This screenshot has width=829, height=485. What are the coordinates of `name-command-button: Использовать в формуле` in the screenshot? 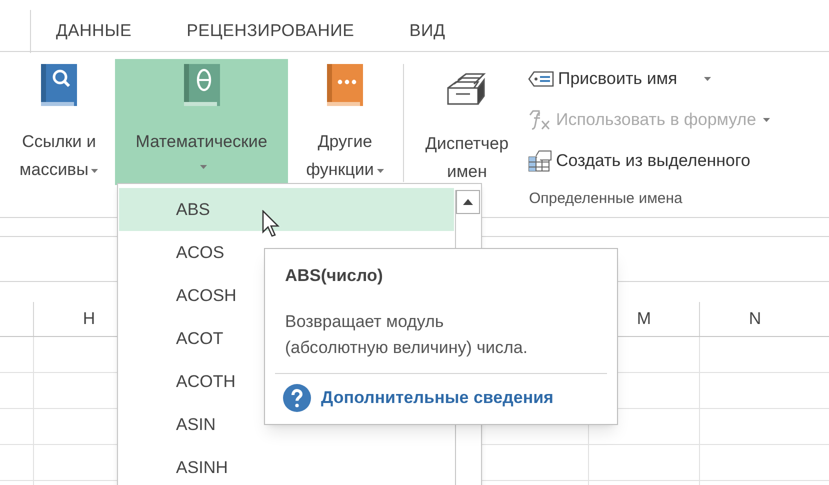 It's located at (649, 120).